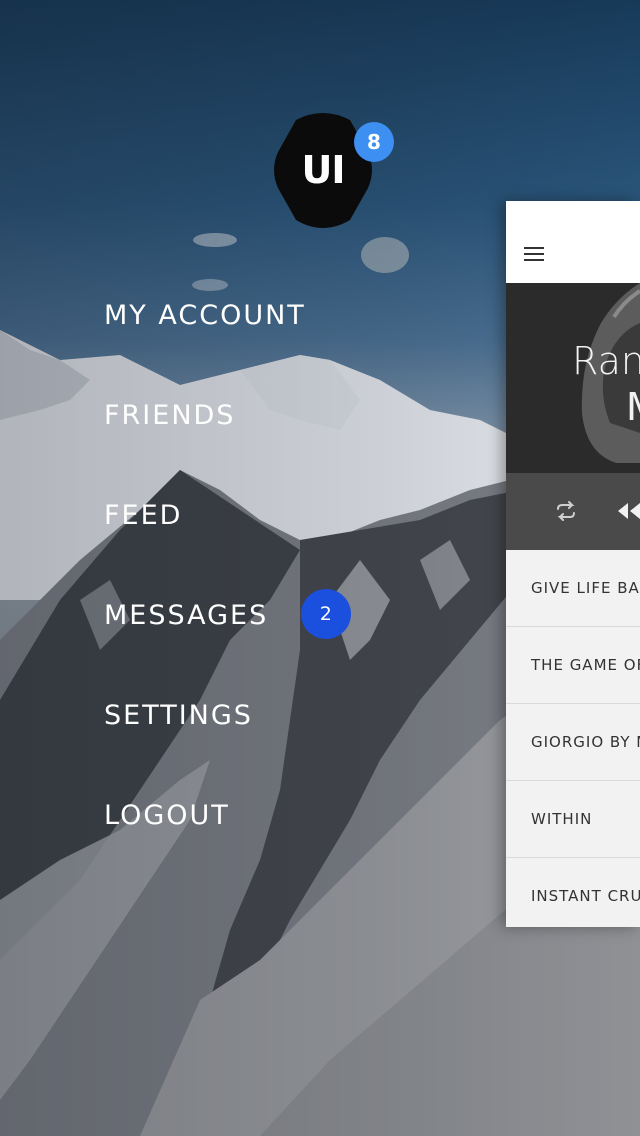  Describe the element at coordinates (585, 742) in the screenshot. I see `song-title: GIORGIO BY M` at that location.